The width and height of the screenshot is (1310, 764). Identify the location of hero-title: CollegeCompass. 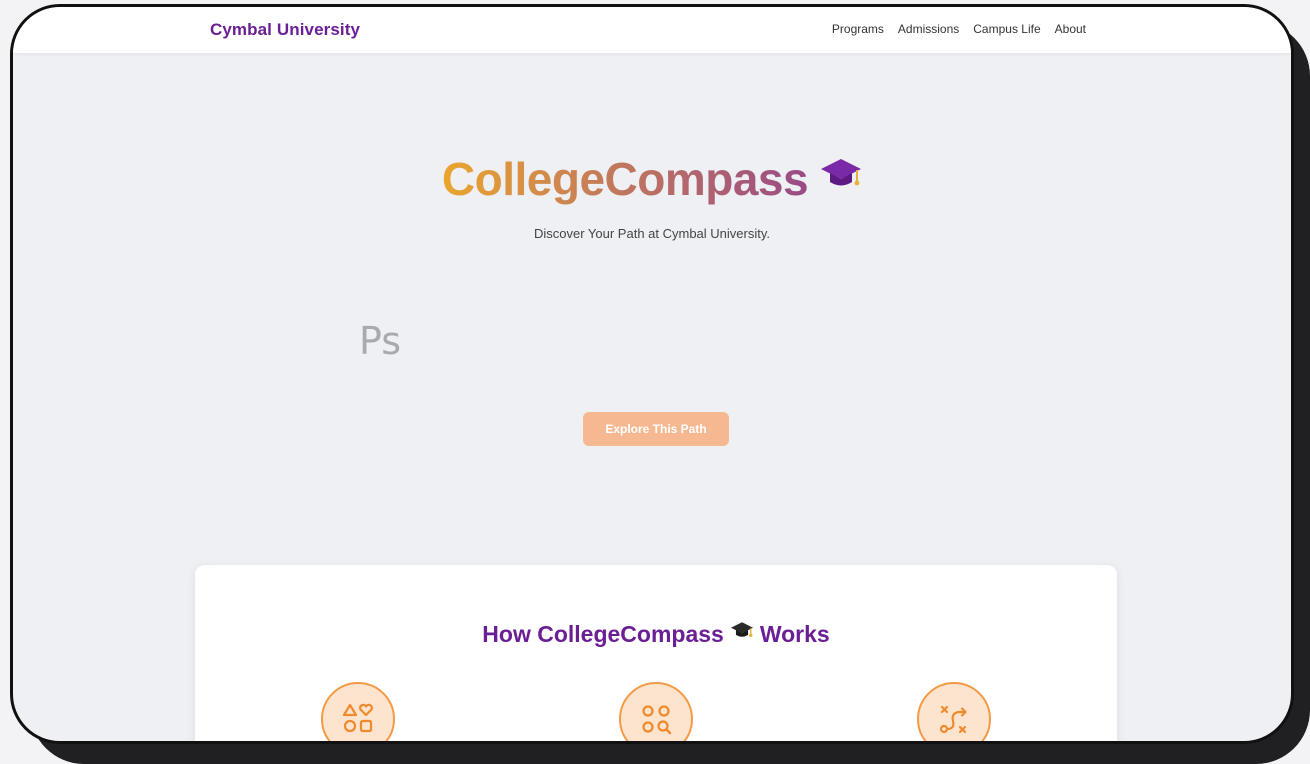
(652, 181).